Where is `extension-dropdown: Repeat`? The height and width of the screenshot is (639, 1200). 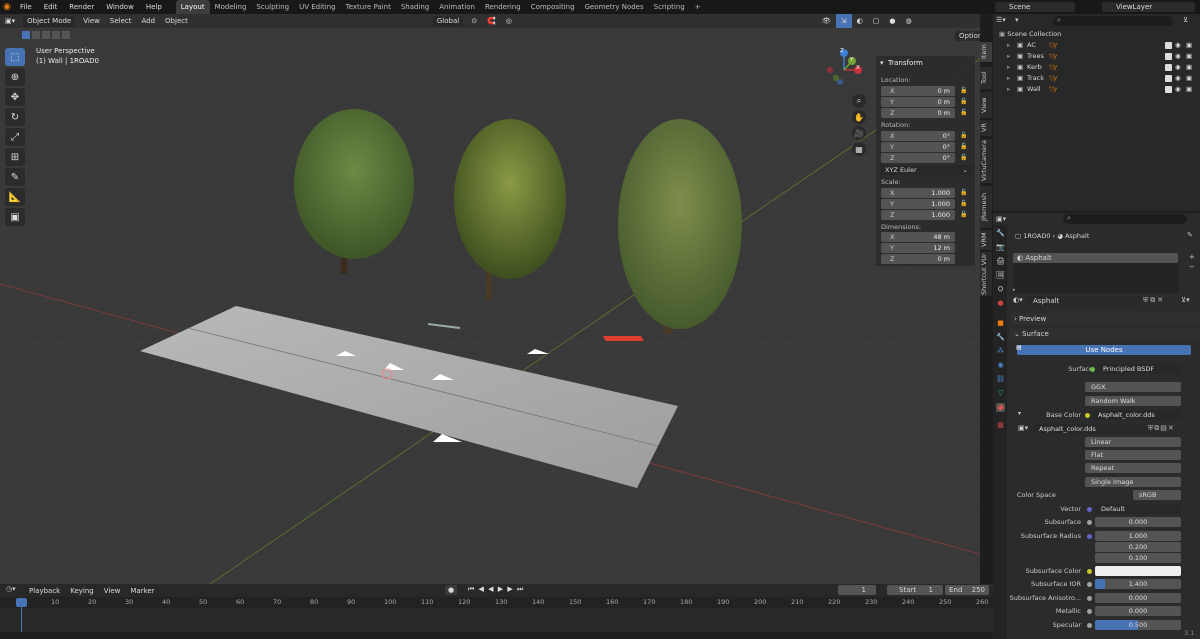 extension-dropdown: Repeat is located at coordinates (1133, 468).